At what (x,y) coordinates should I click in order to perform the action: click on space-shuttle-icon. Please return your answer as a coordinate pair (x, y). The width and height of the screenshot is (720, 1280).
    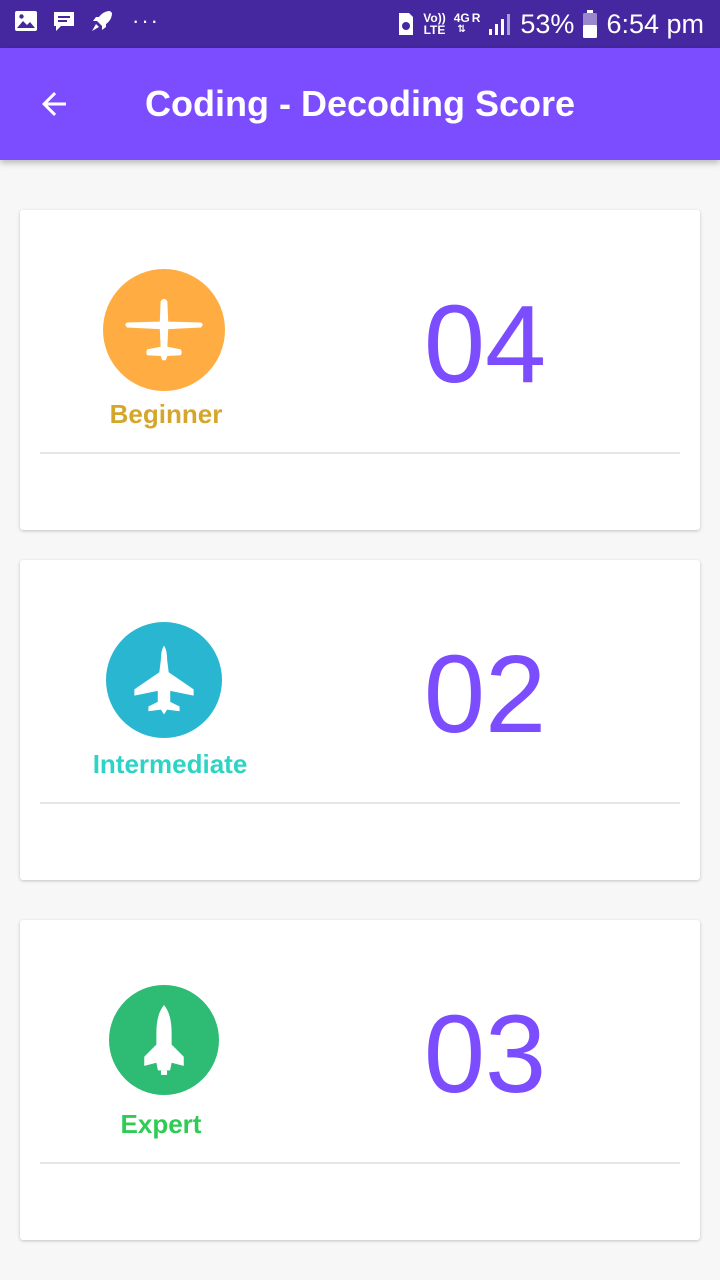
    Looking at the image, I should click on (164, 1040).